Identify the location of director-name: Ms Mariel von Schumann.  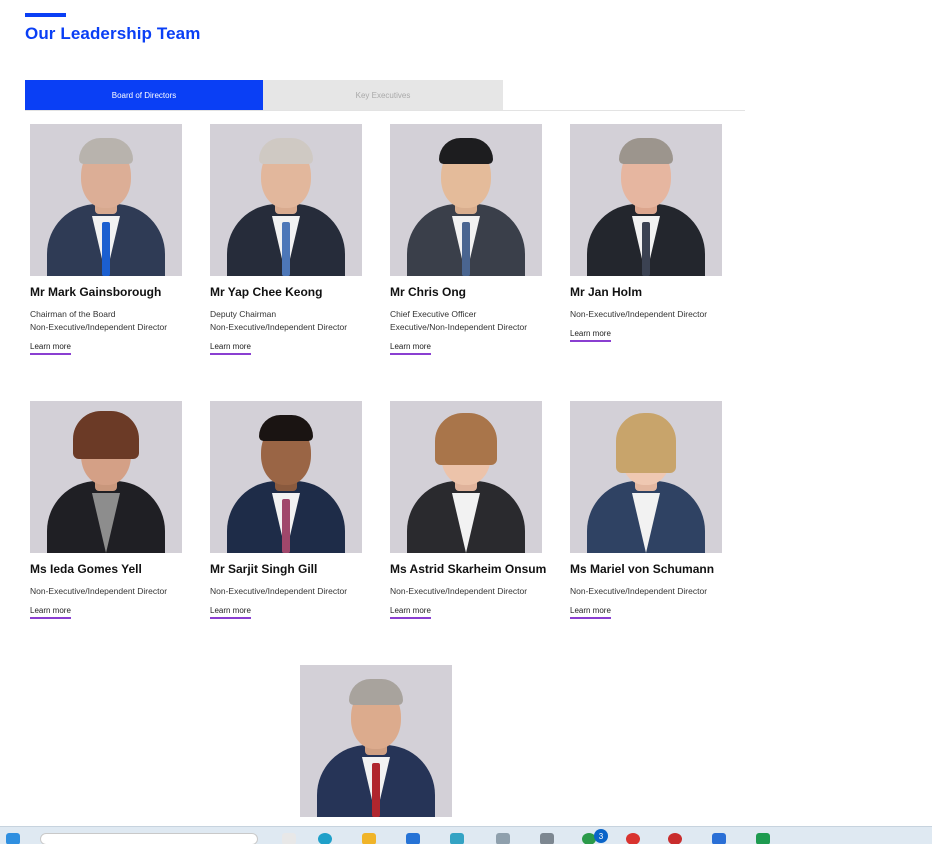
(642, 569).